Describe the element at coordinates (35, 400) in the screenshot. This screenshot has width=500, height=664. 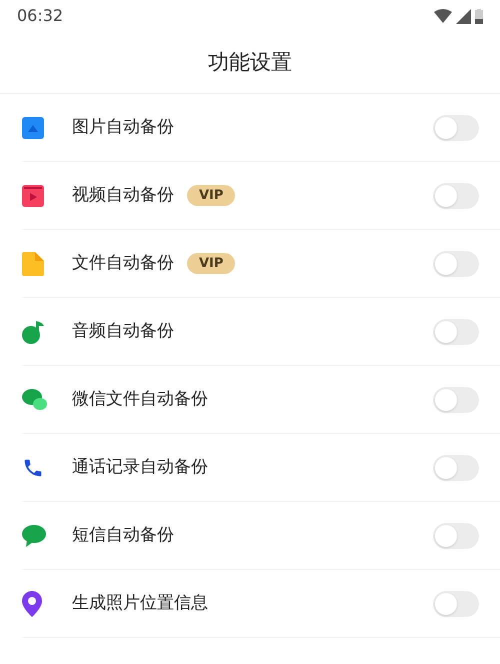
I see `chat-bubbles-icon` at that location.